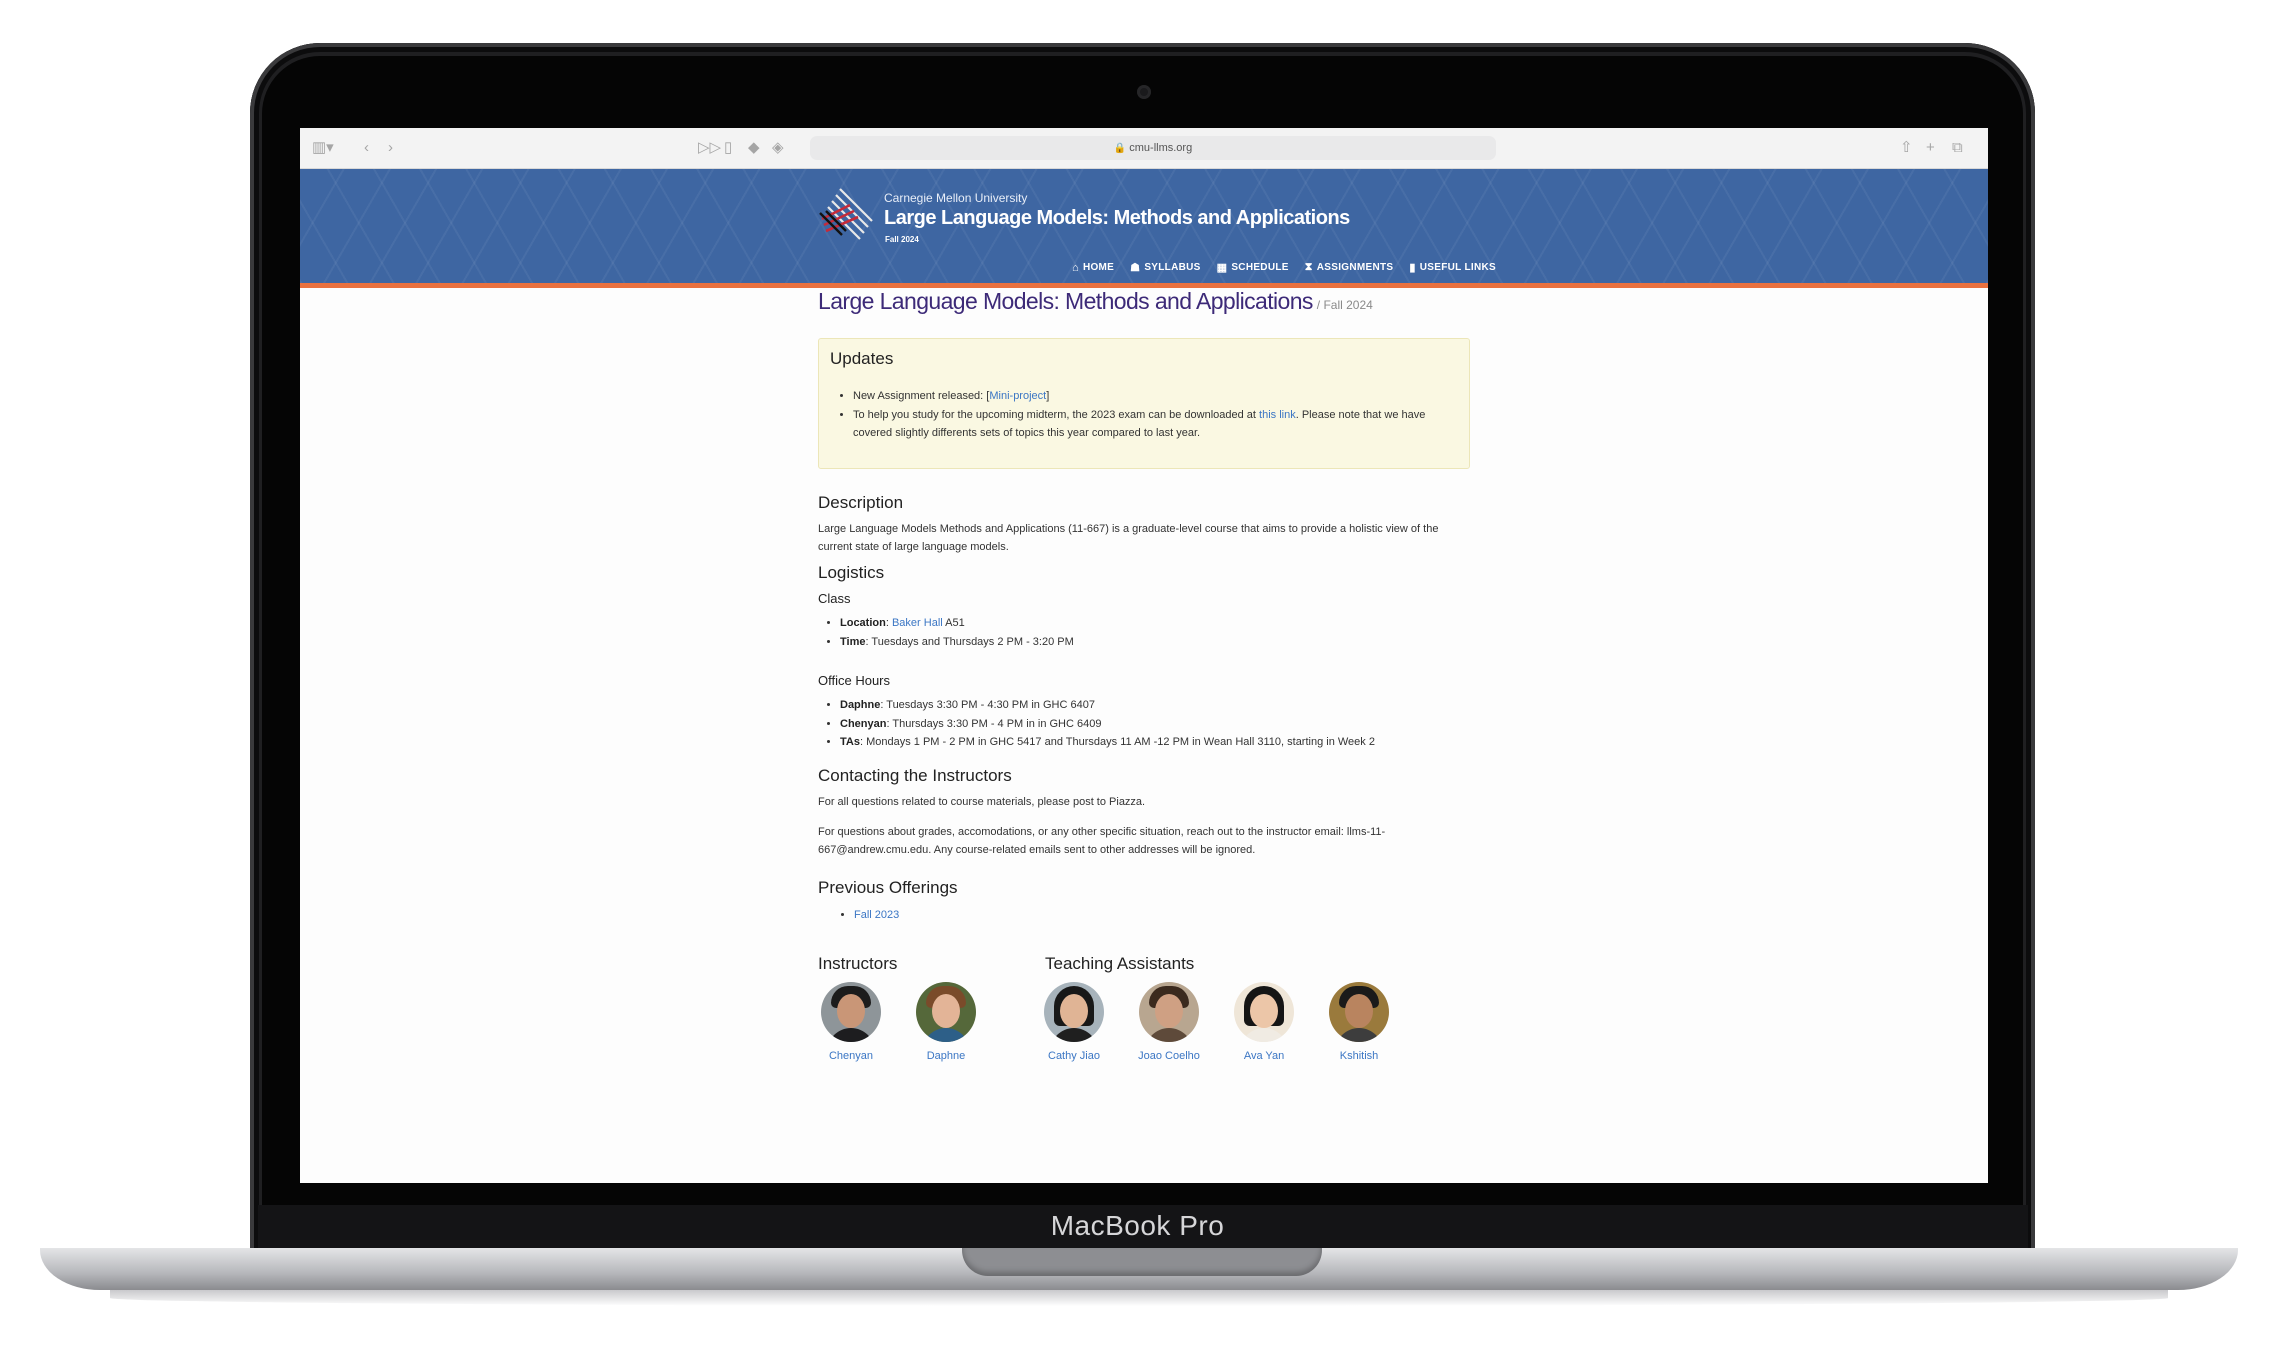  I want to click on time-label: Time, so click(853, 641).